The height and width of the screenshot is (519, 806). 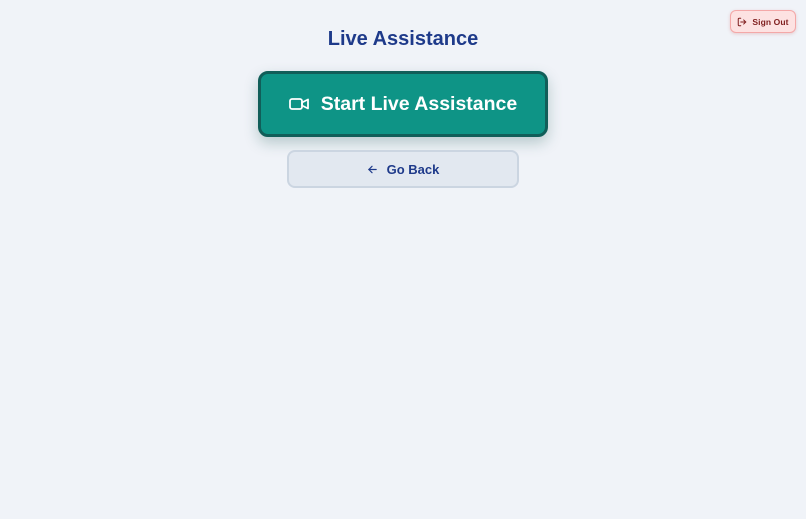 I want to click on arrow-left-icon, so click(x=372, y=169).